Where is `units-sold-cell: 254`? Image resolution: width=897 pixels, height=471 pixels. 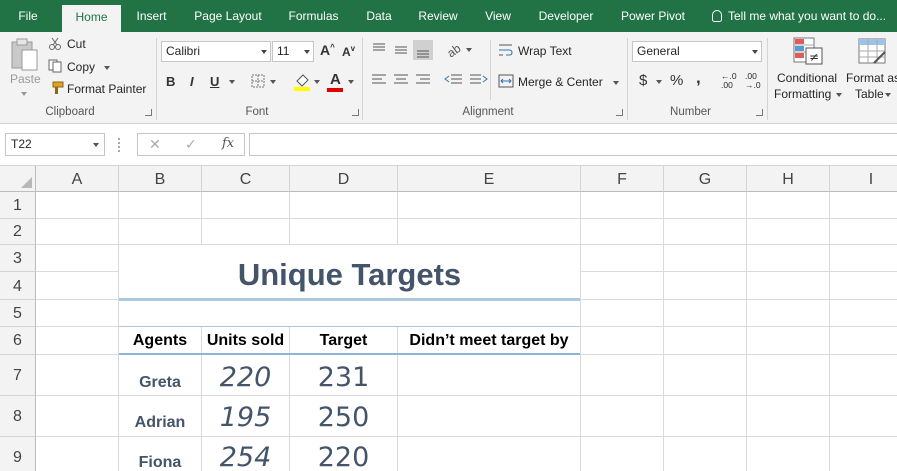 units-sold-cell: 254 is located at coordinates (245, 456).